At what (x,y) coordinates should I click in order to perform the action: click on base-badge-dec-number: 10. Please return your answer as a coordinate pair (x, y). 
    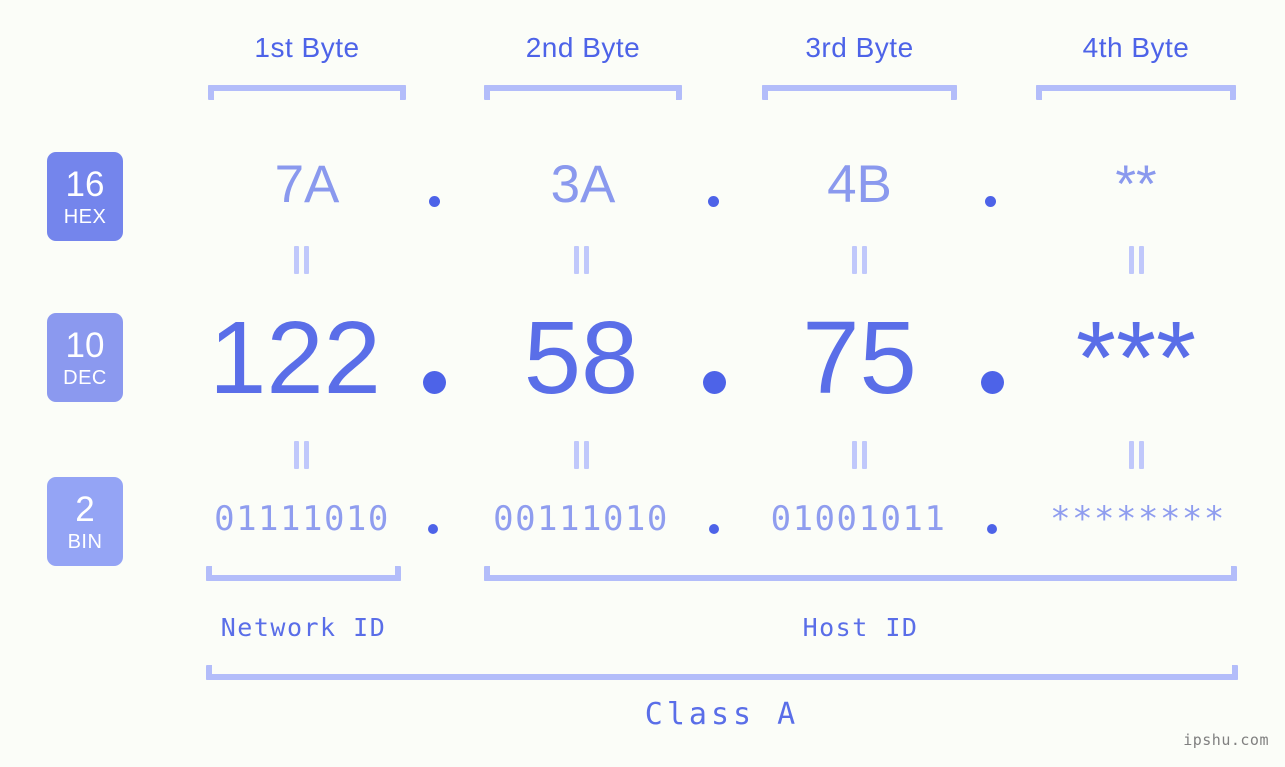
    Looking at the image, I should click on (85, 345).